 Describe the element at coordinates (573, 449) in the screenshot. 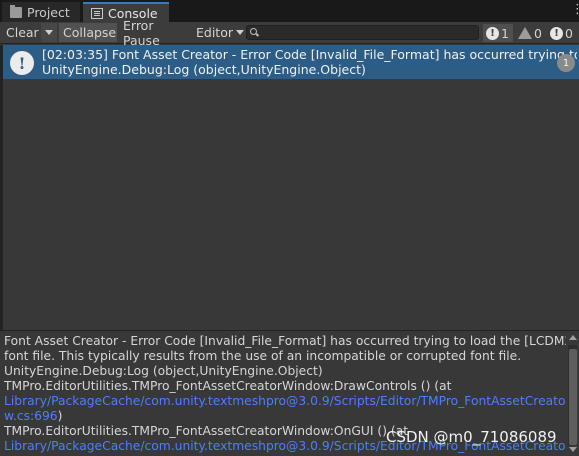

I see `scroll-down-icon` at that location.